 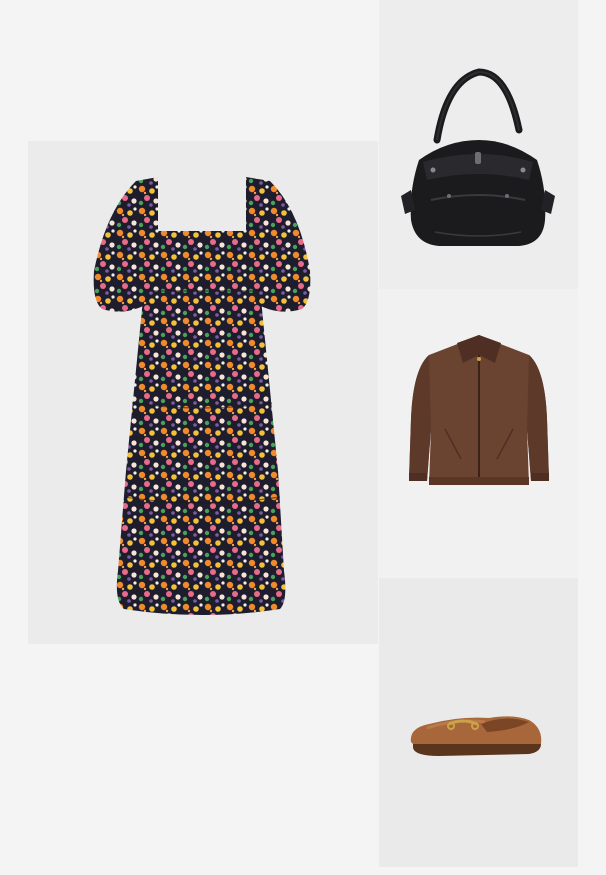 I want to click on black-handbag-icon, so click(x=478, y=157).